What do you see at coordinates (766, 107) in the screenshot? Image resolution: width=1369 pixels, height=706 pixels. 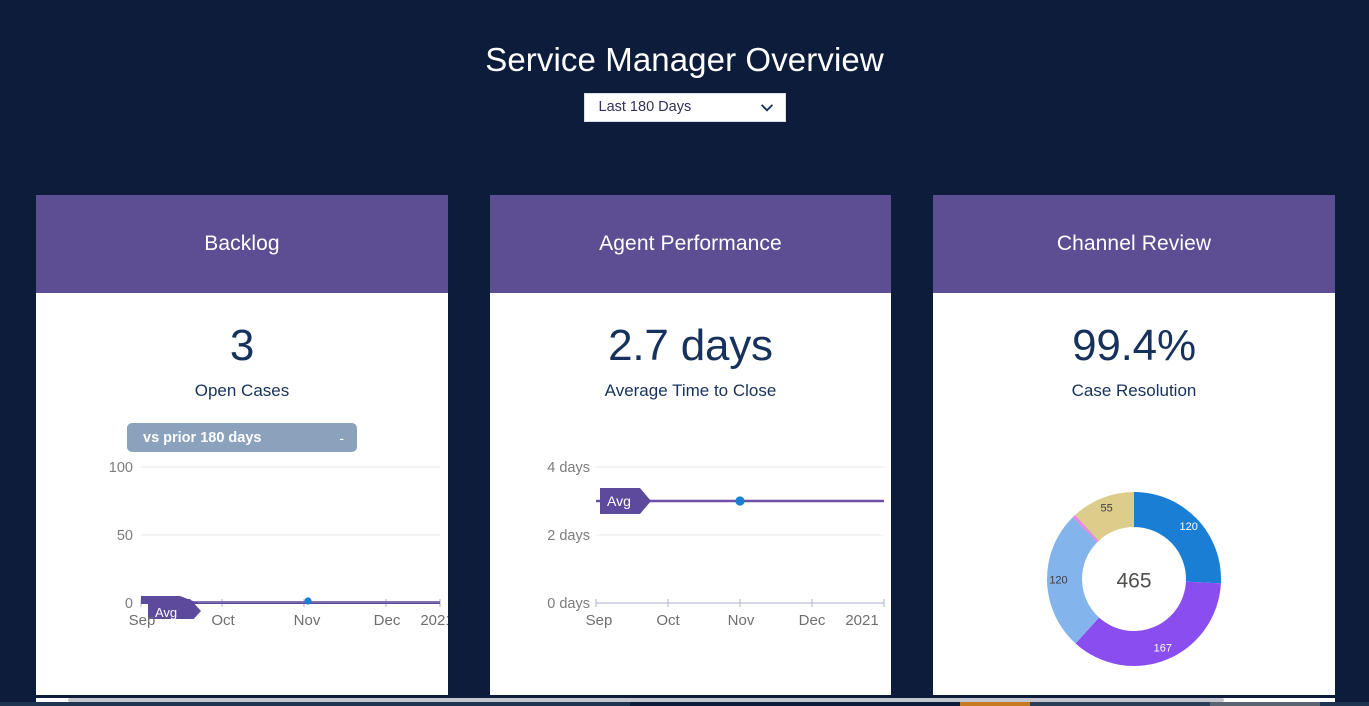 I see `chevron-down-icon` at bounding box center [766, 107].